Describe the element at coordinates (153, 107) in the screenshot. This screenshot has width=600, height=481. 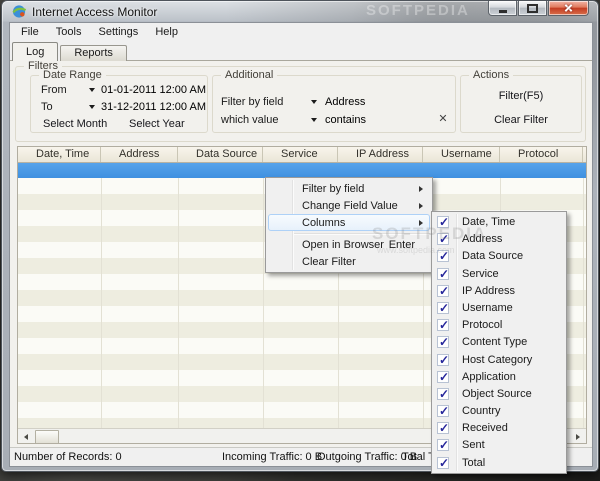
I see `to-date-value: 31-12-2011 12:00 AM` at that location.